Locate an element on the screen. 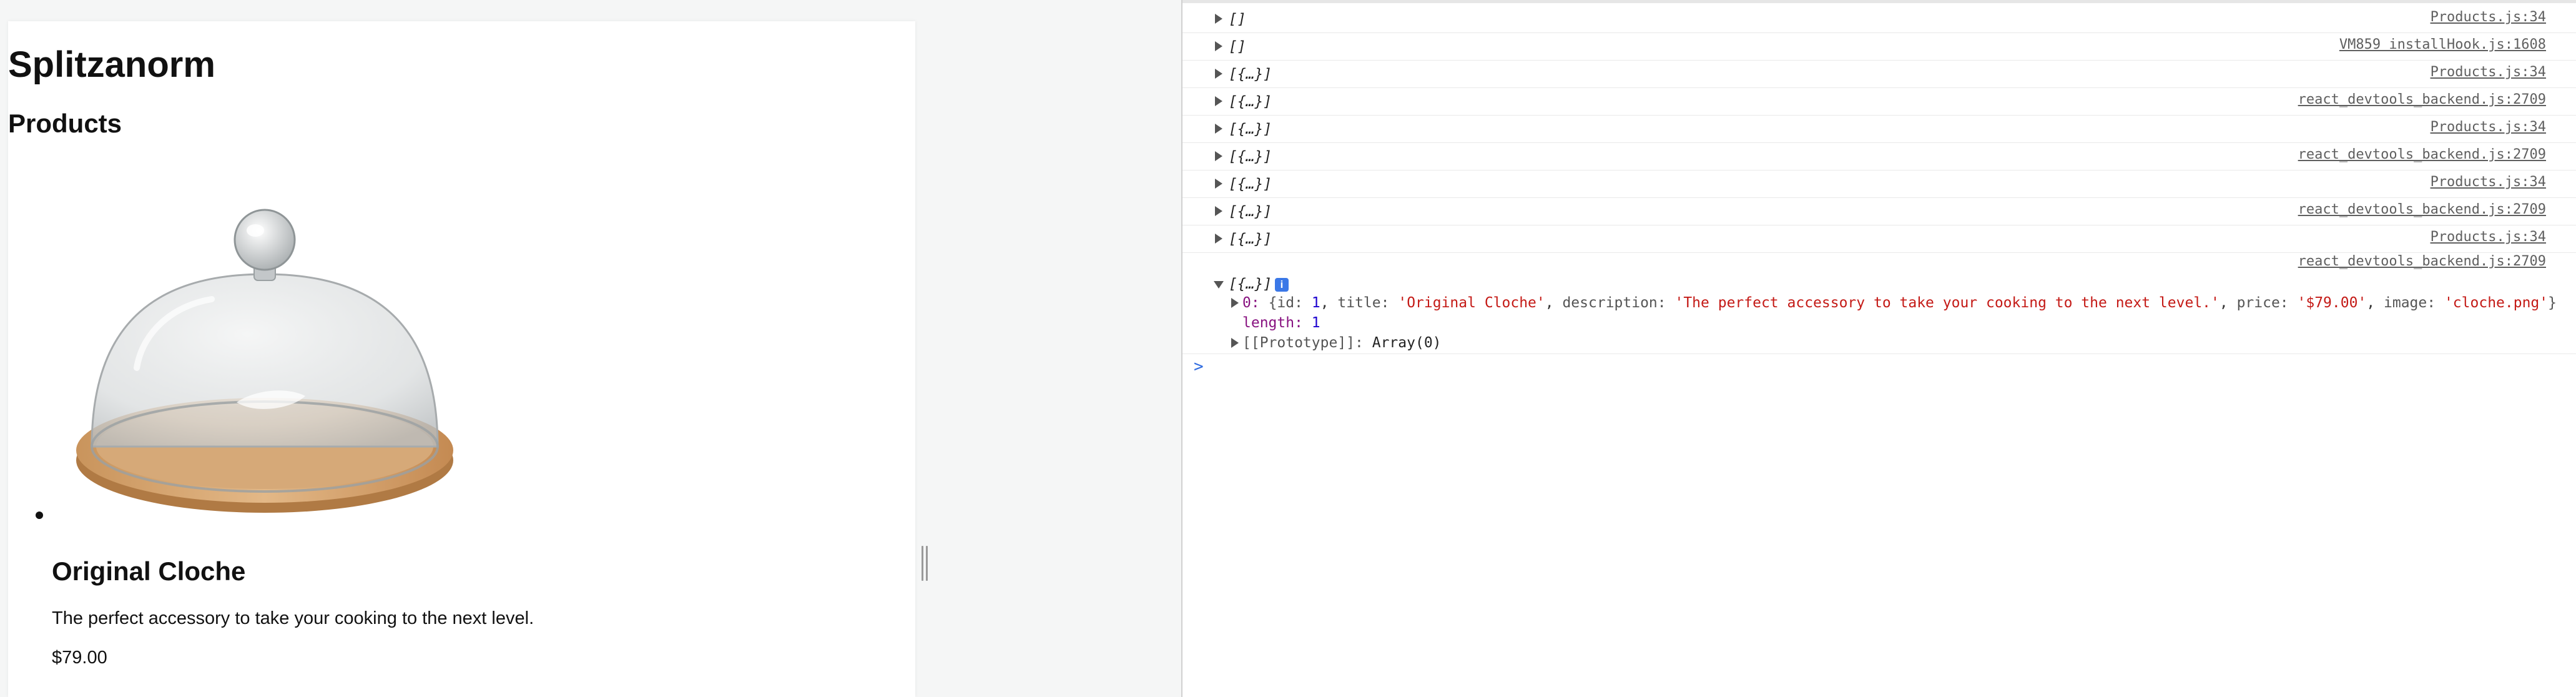  item-index: 0: is located at coordinates (1251, 303).